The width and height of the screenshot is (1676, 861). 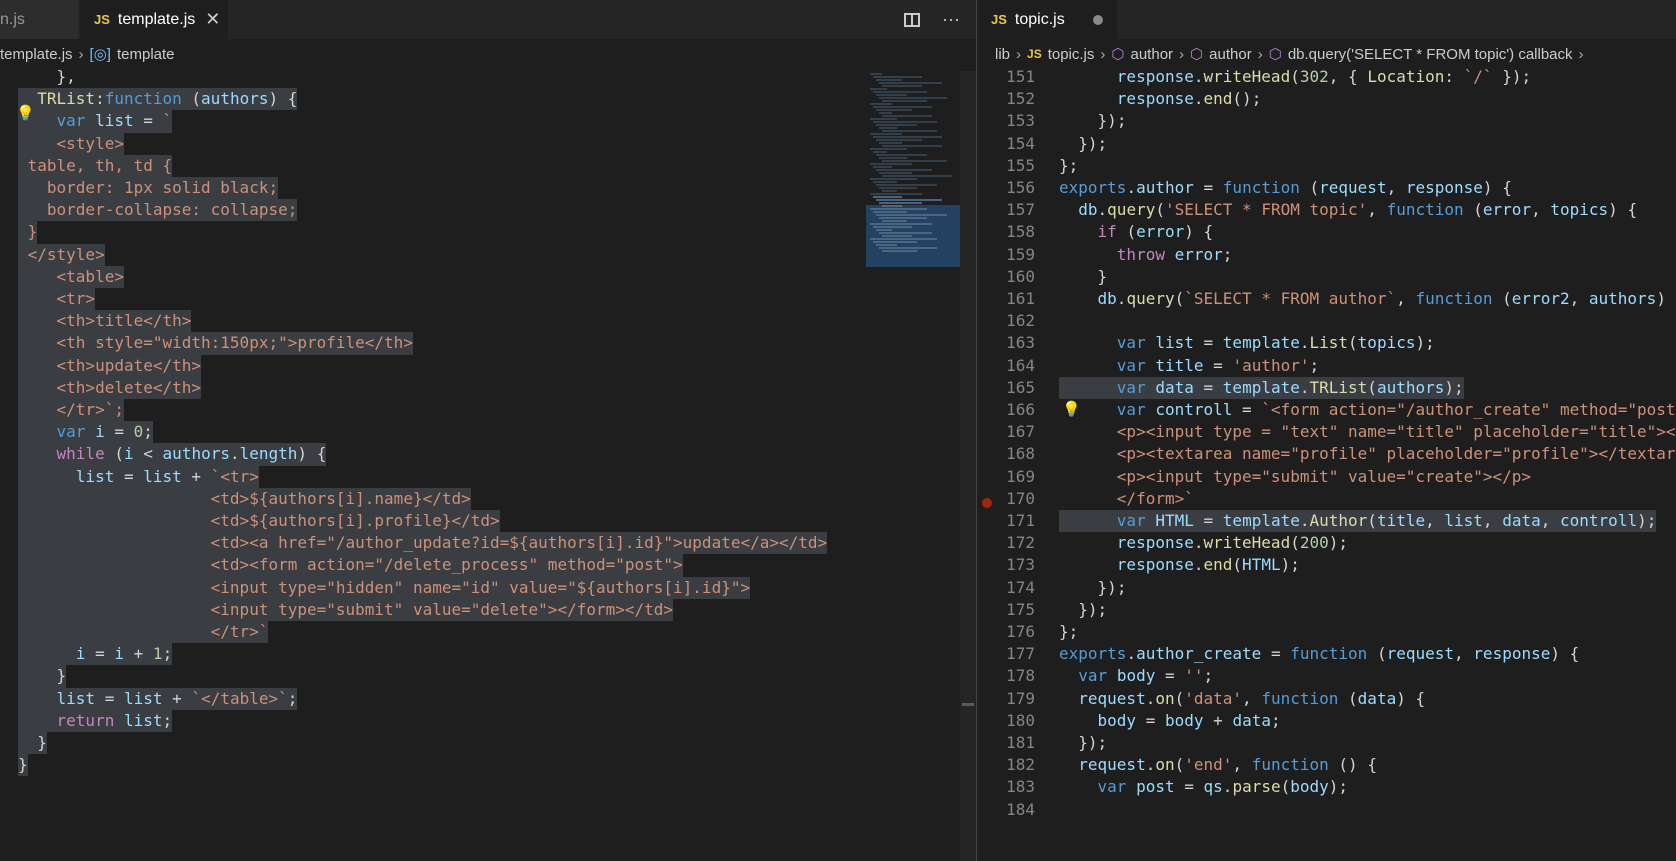 I want to click on code-line: <table>, so click(x=488, y=276).